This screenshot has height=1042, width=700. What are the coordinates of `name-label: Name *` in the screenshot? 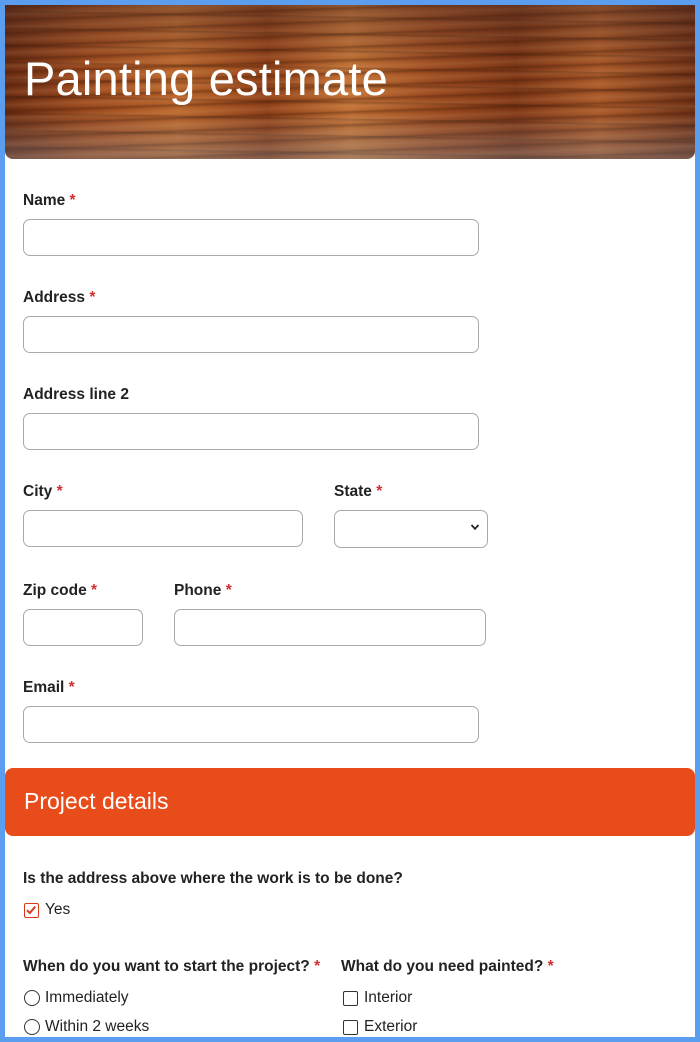 It's located at (49, 201).